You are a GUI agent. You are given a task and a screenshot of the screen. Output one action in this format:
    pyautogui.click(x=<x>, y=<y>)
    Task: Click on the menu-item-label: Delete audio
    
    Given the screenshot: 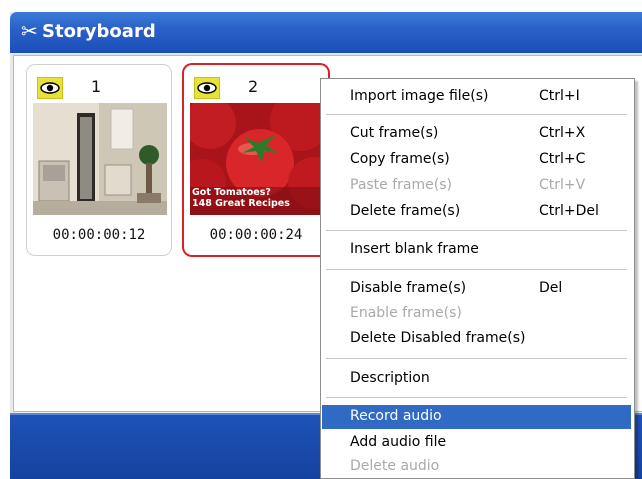 What is the action you would take?
    pyautogui.click(x=395, y=466)
    